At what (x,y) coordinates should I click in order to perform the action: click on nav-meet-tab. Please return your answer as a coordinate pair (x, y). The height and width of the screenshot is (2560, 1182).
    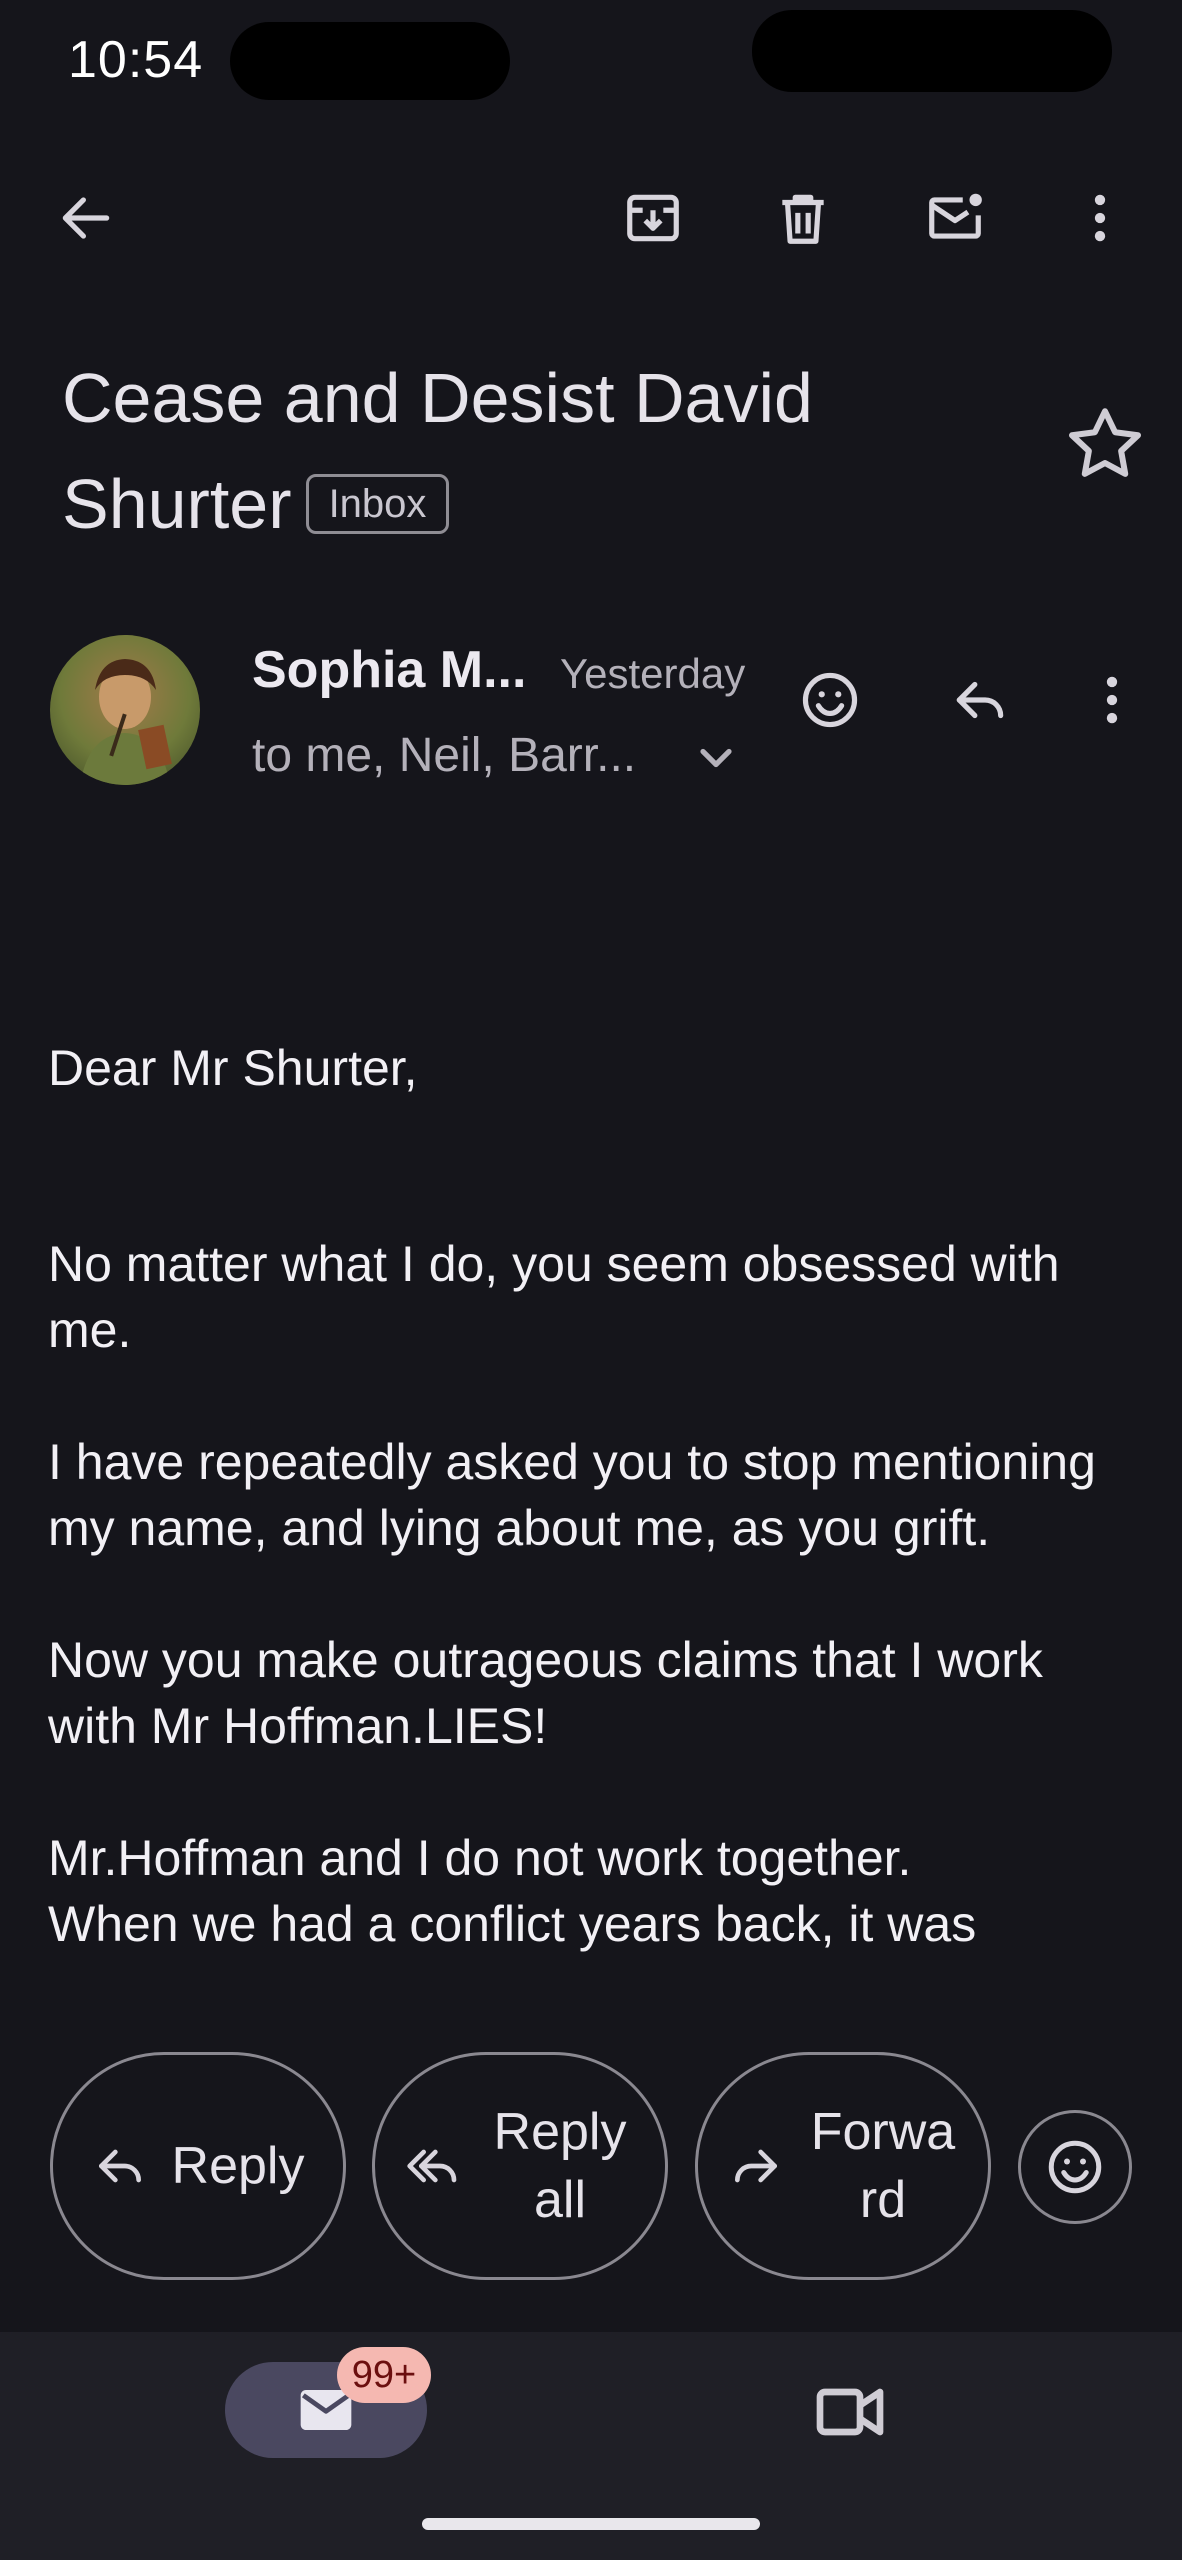
    Looking at the image, I should click on (855, 2412).